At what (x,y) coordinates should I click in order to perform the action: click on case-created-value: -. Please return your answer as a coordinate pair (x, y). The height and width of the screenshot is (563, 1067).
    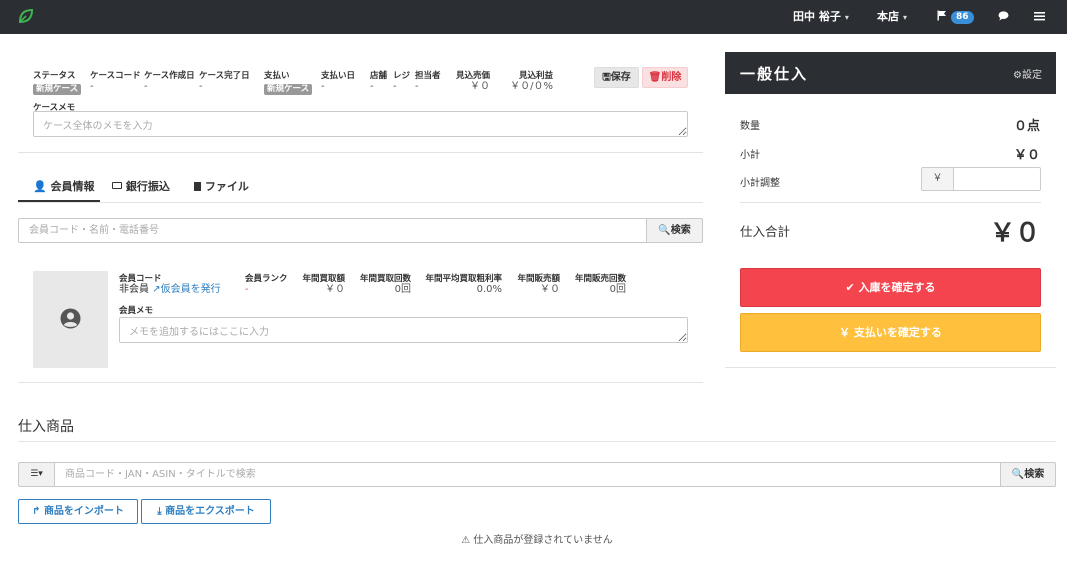
    Looking at the image, I should click on (146, 86).